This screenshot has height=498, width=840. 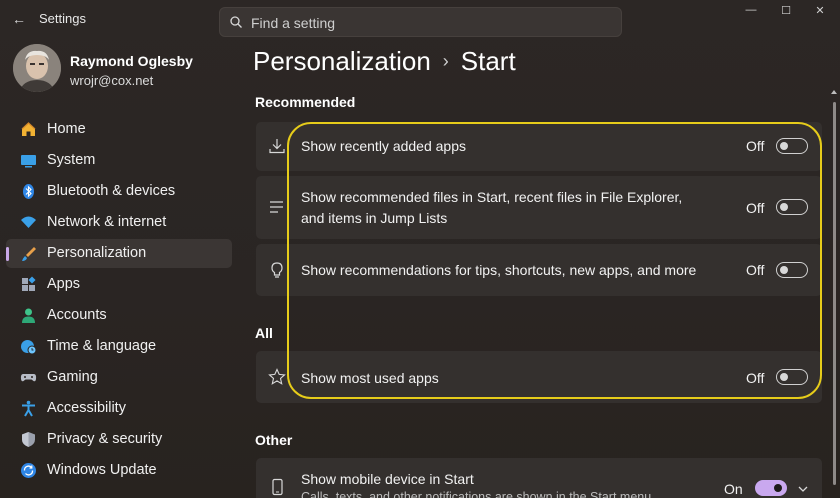 What do you see at coordinates (277, 146) in the screenshot?
I see `download-icon` at bounding box center [277, 146].